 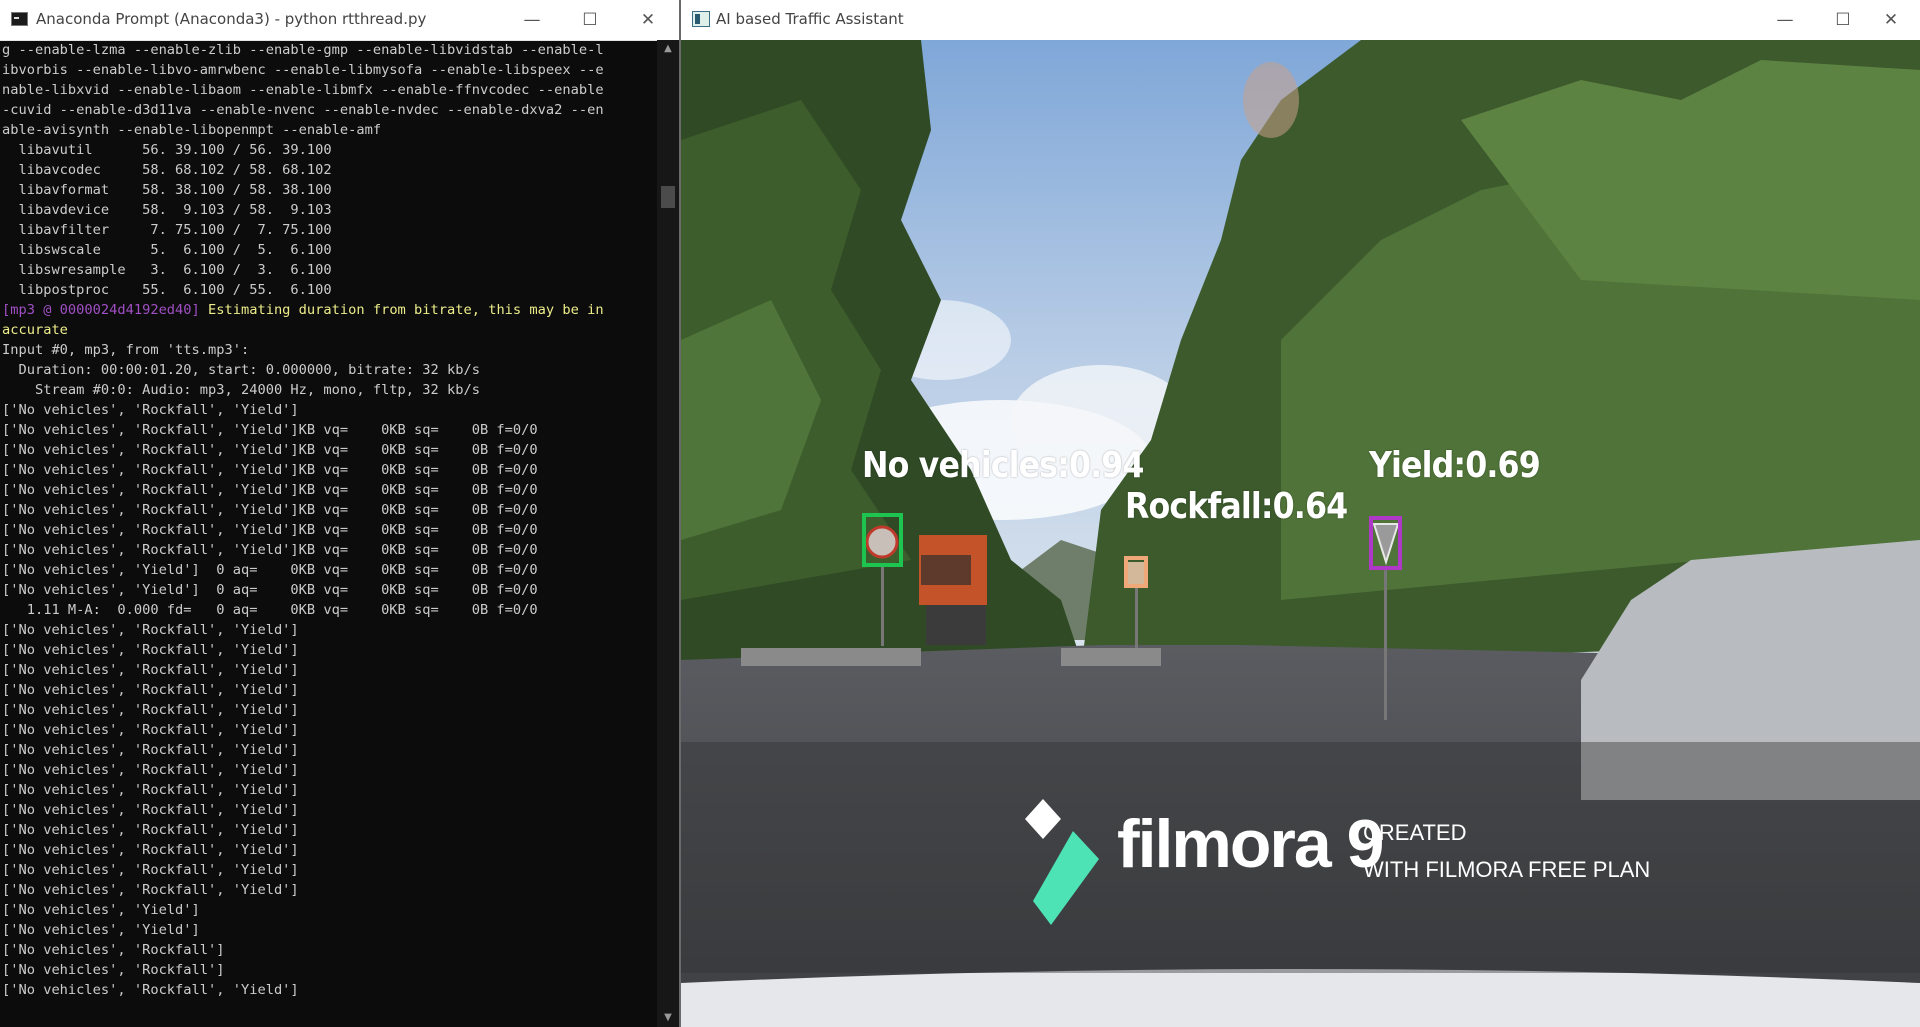 I want to click on filmora-brand-text: filmora 9, so click(x=1250, y=844).